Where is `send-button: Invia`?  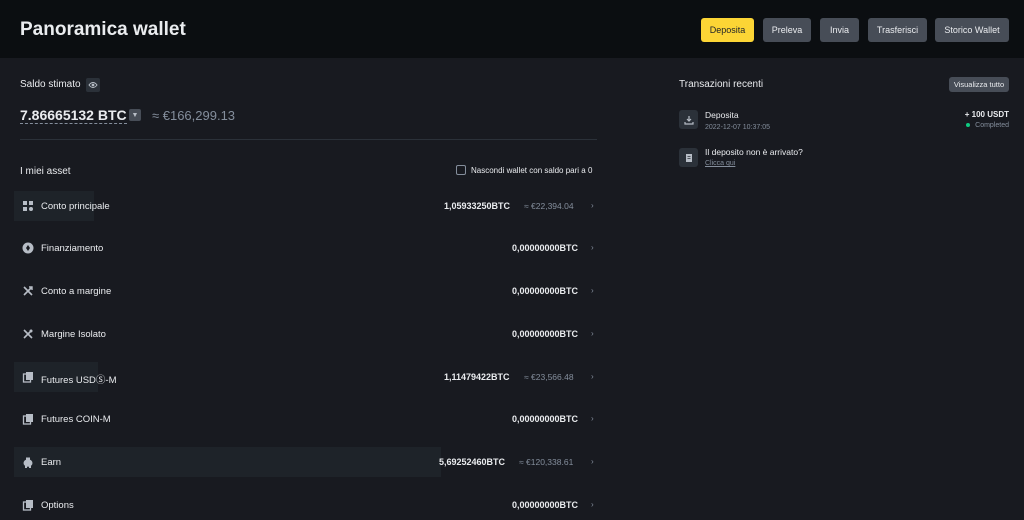 send-button: Invia is located at coordinates (839, 30).